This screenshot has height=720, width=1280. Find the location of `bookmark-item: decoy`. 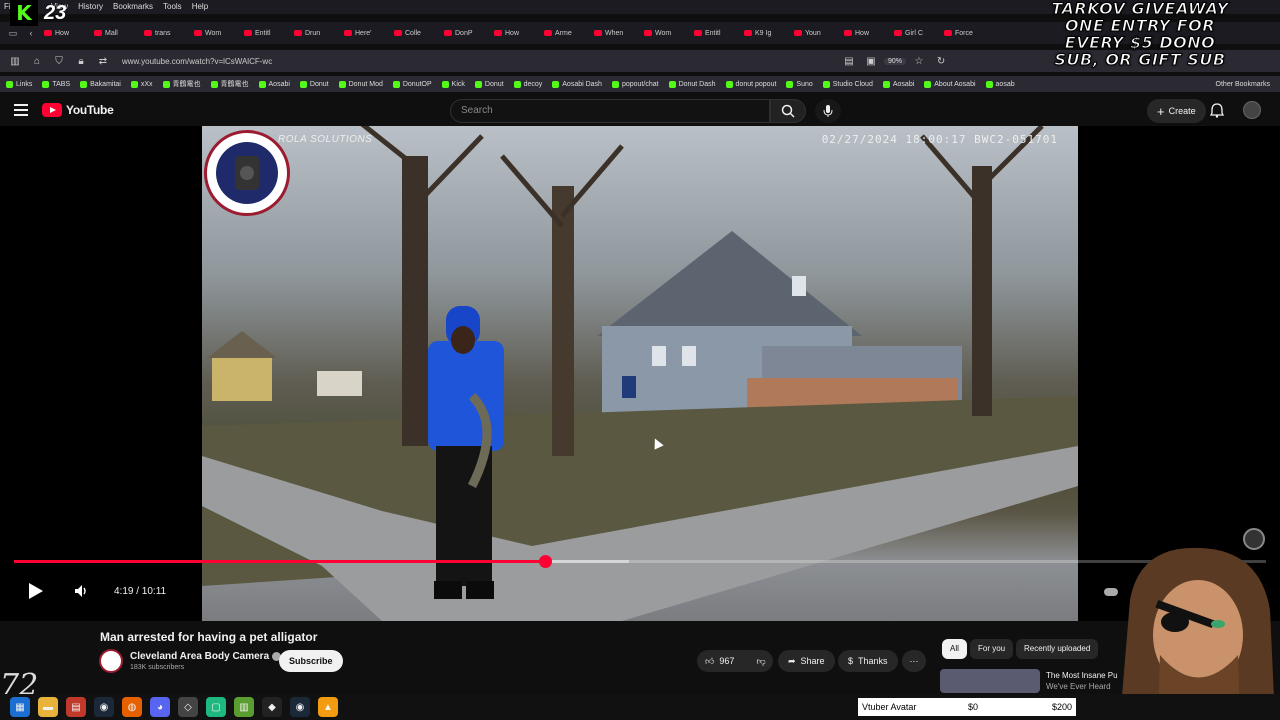

bookmark-item: decoy is located at coordinates (527, 84).